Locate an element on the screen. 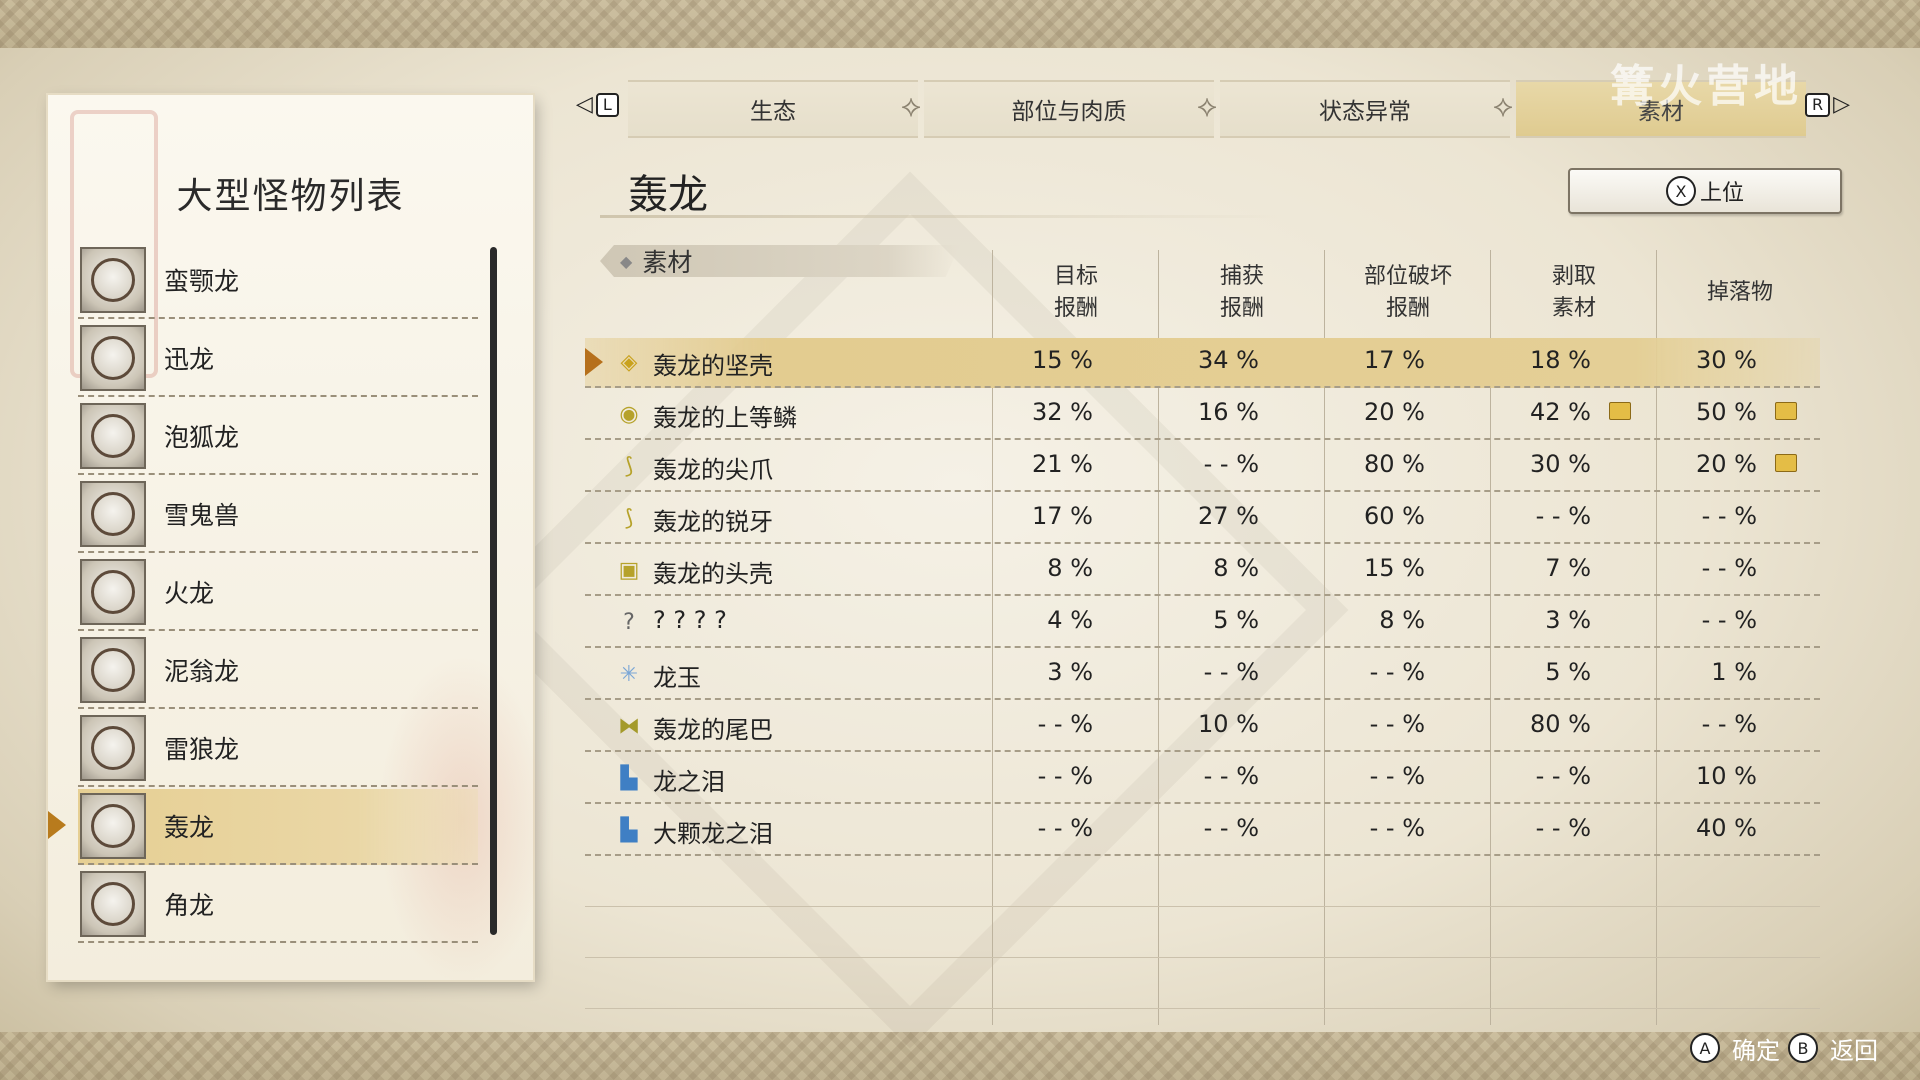  column-header-break: 部位破坏 报酬 is located at coordinates (1407, 292).